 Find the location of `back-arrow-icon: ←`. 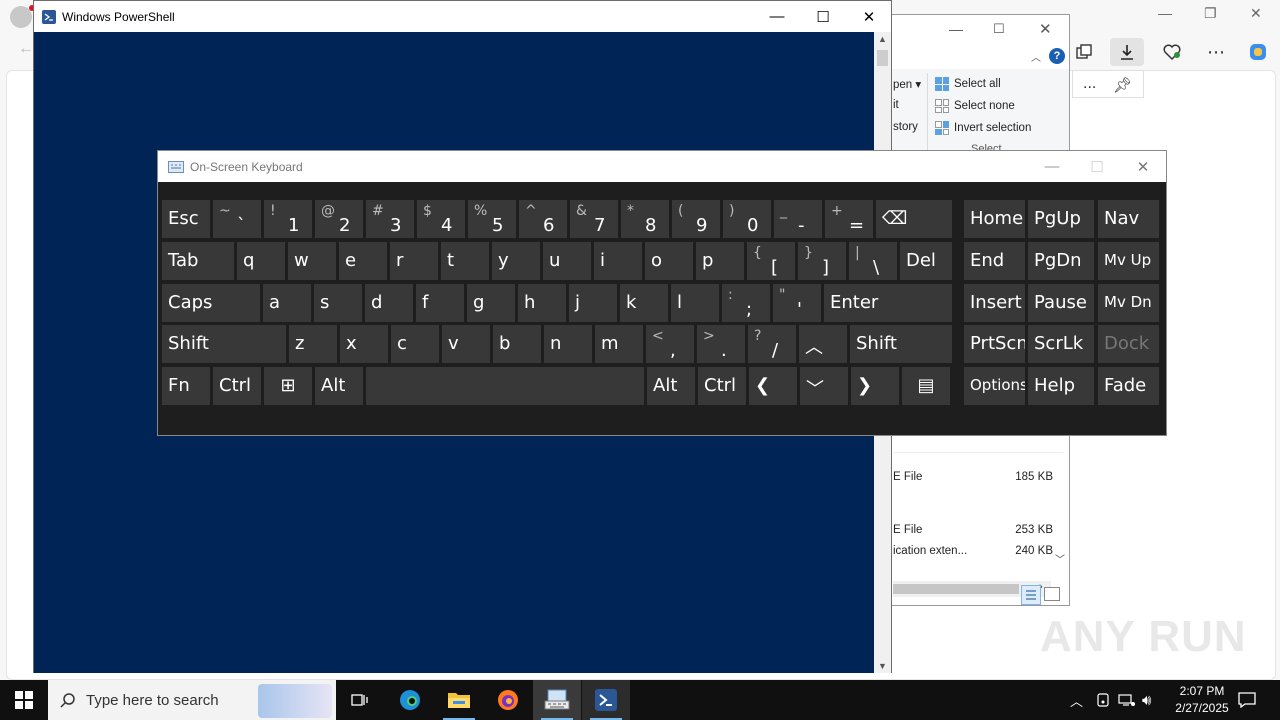

back-arrow-icon: ← is located at coordinates (26, 49).